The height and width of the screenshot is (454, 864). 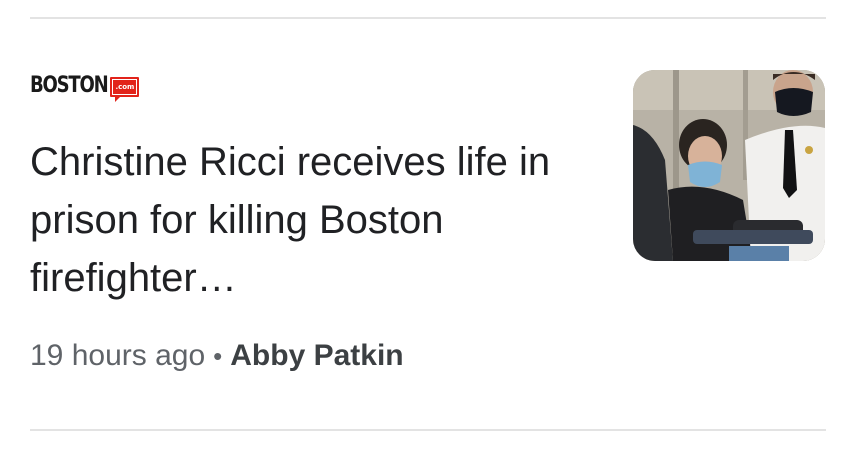 I want to click on article-thumbnail, so click(x=729, y=165).